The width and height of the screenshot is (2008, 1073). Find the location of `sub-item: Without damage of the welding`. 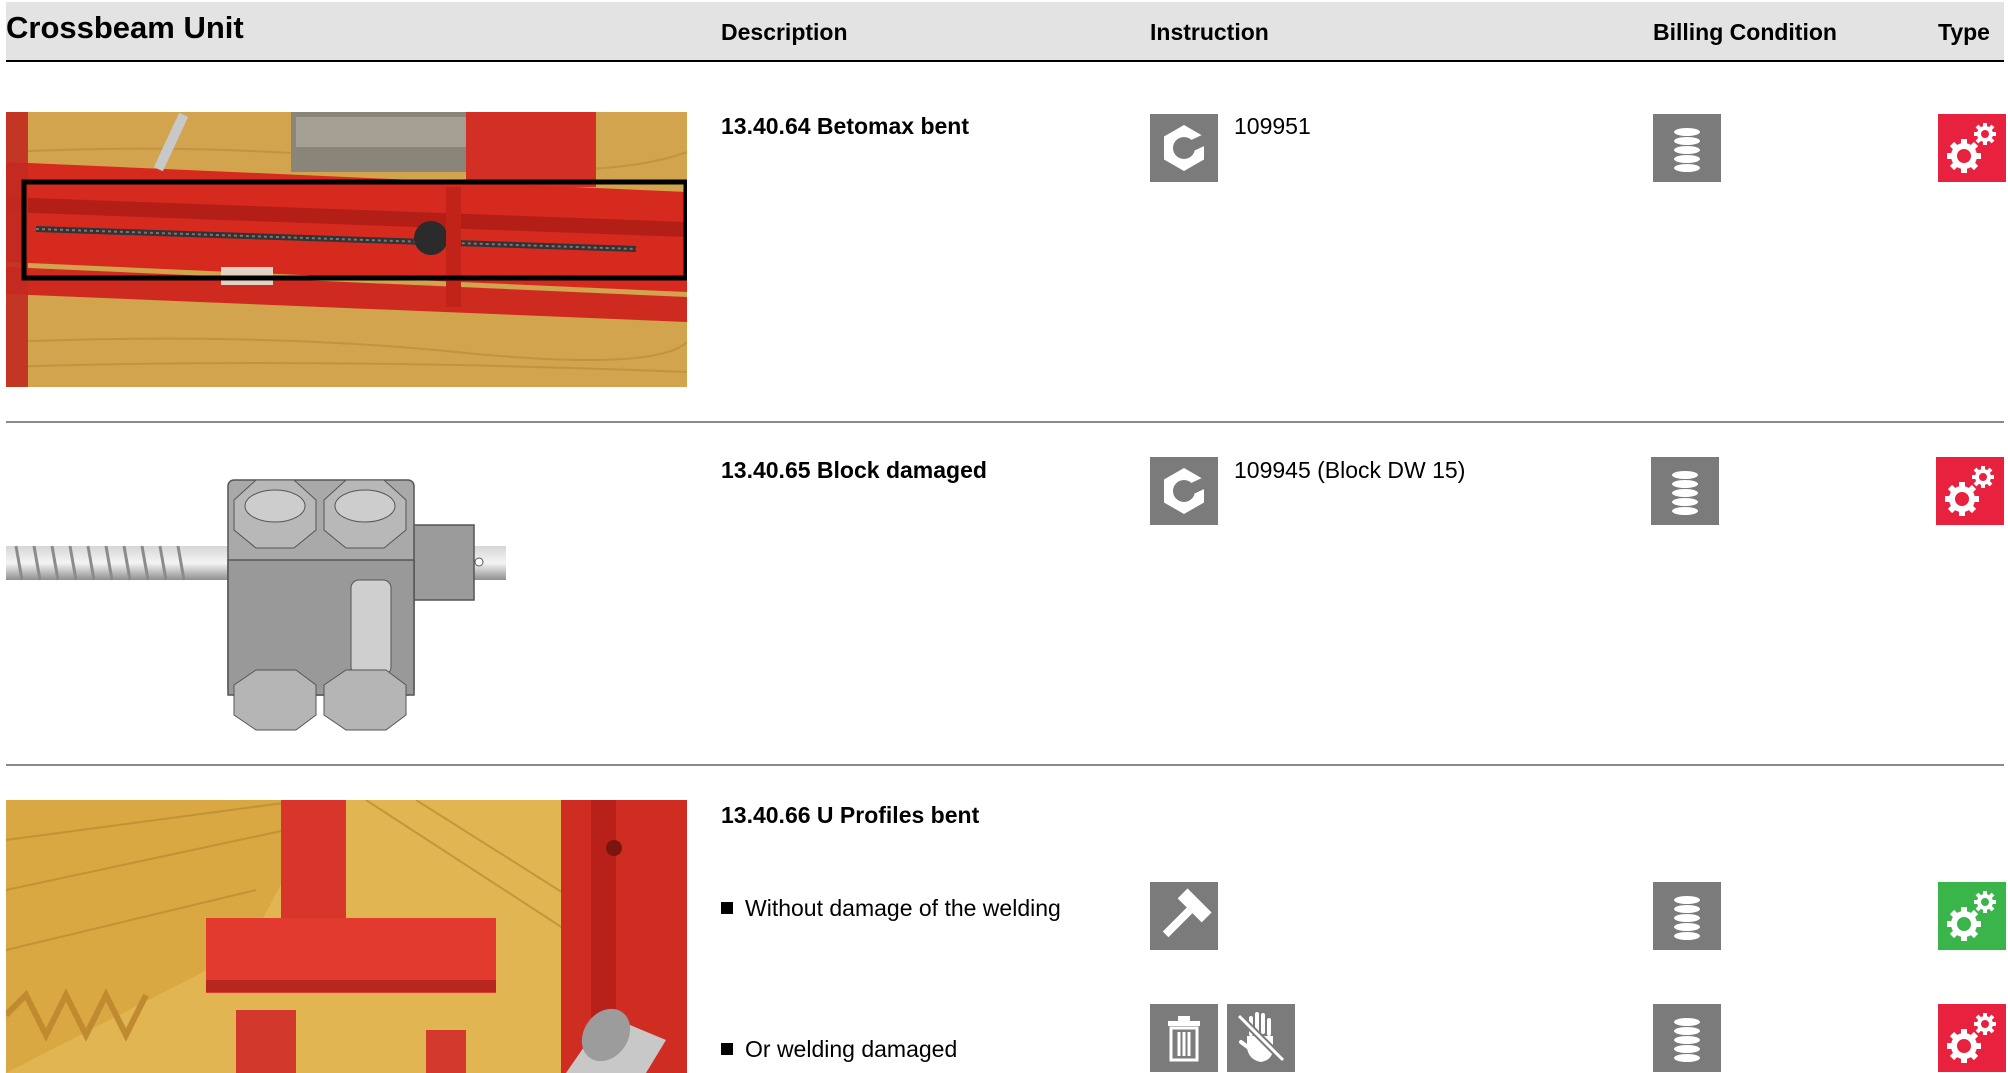

sub-item: Without damage of the welding is located at coordinates (891, 908).